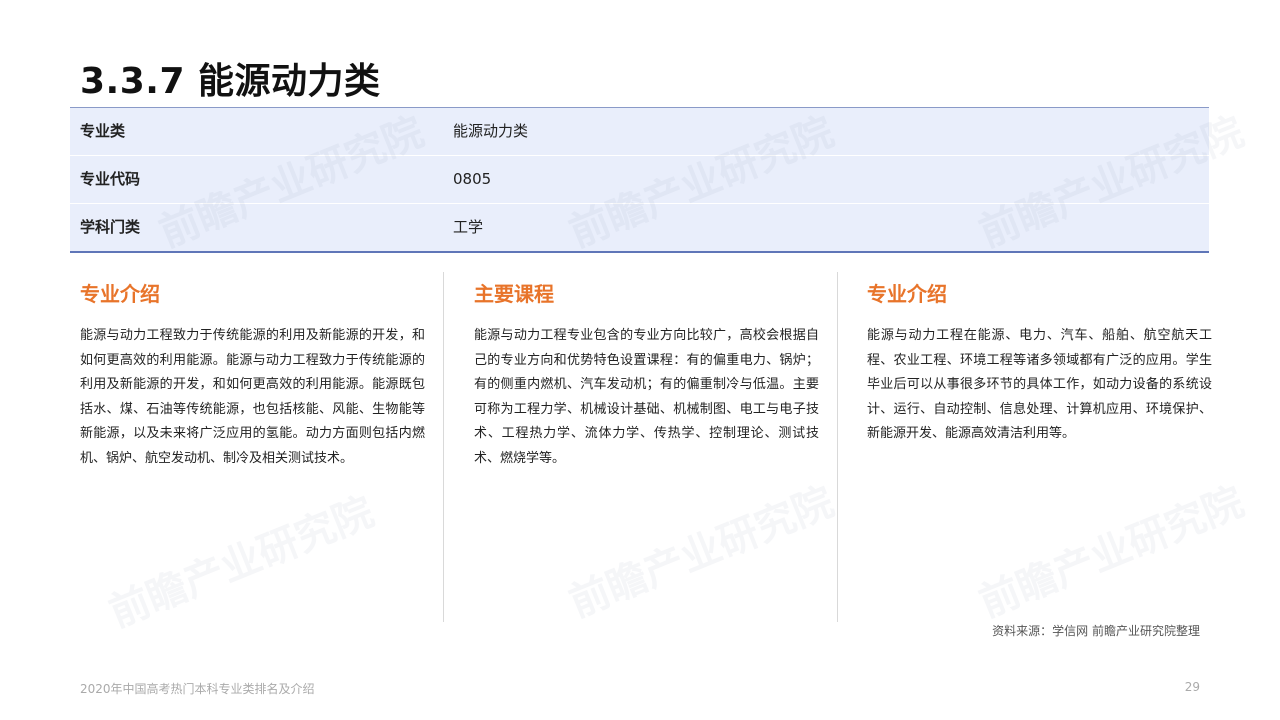 This screenshot has height=720, width=1280. What do you see at coordinates (639, 132) in the screenshot?
I see `info-row-category: 专业类 能源动力类` at bounding box center [639, 132].